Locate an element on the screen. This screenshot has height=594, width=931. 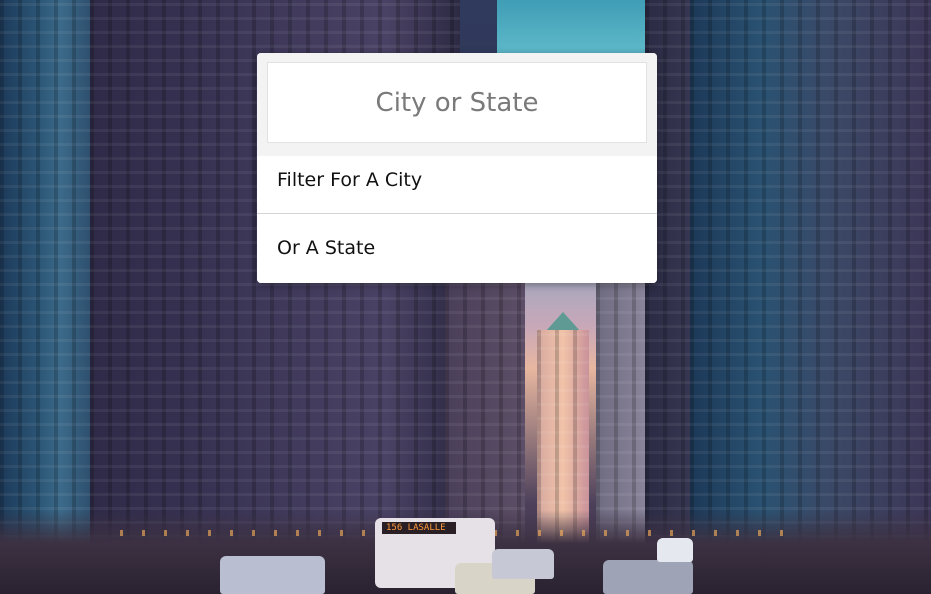
search-input is located at coordinates (457, 102).